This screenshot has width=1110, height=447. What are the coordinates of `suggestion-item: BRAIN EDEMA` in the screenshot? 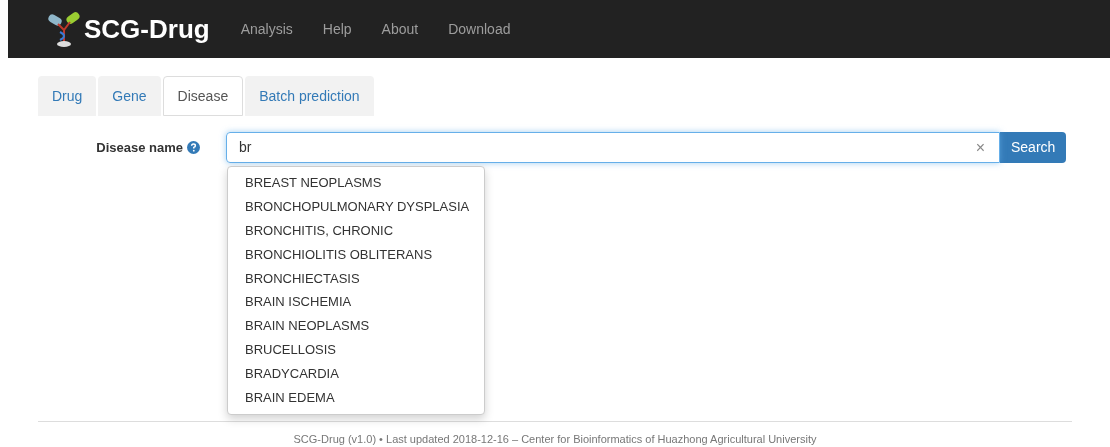 It's located at (356, 398).